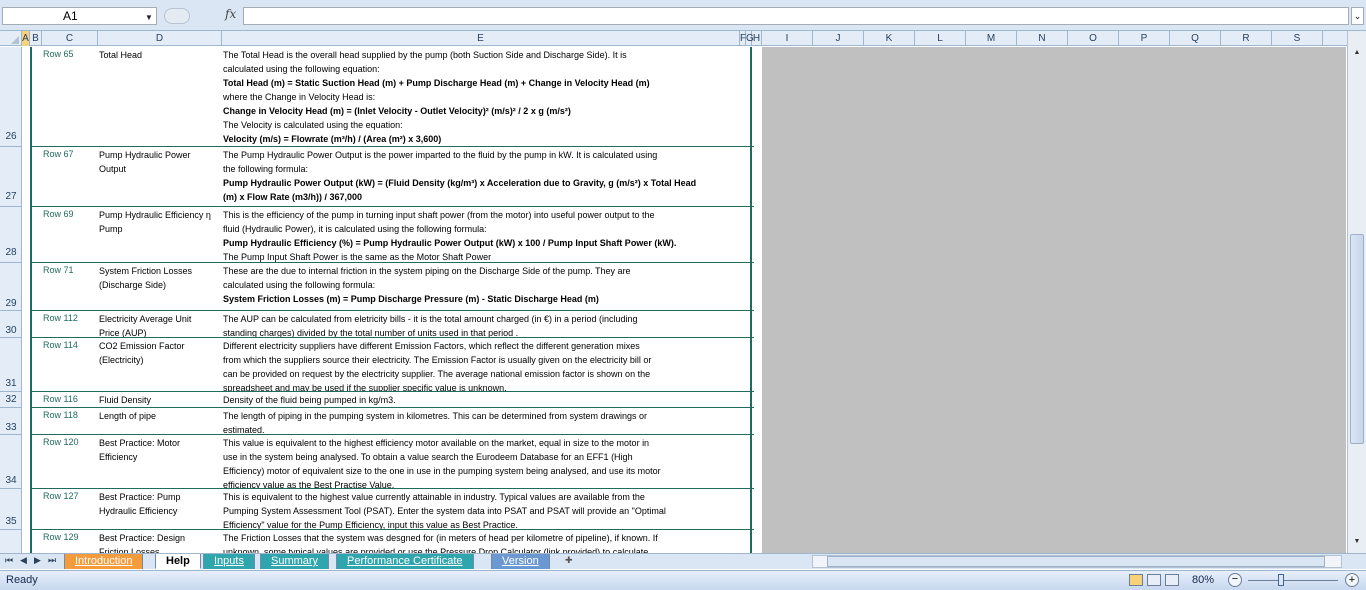 The image size is (1366, 590). I want to click on new-sheet-icon: ✚, so click(572, 561).